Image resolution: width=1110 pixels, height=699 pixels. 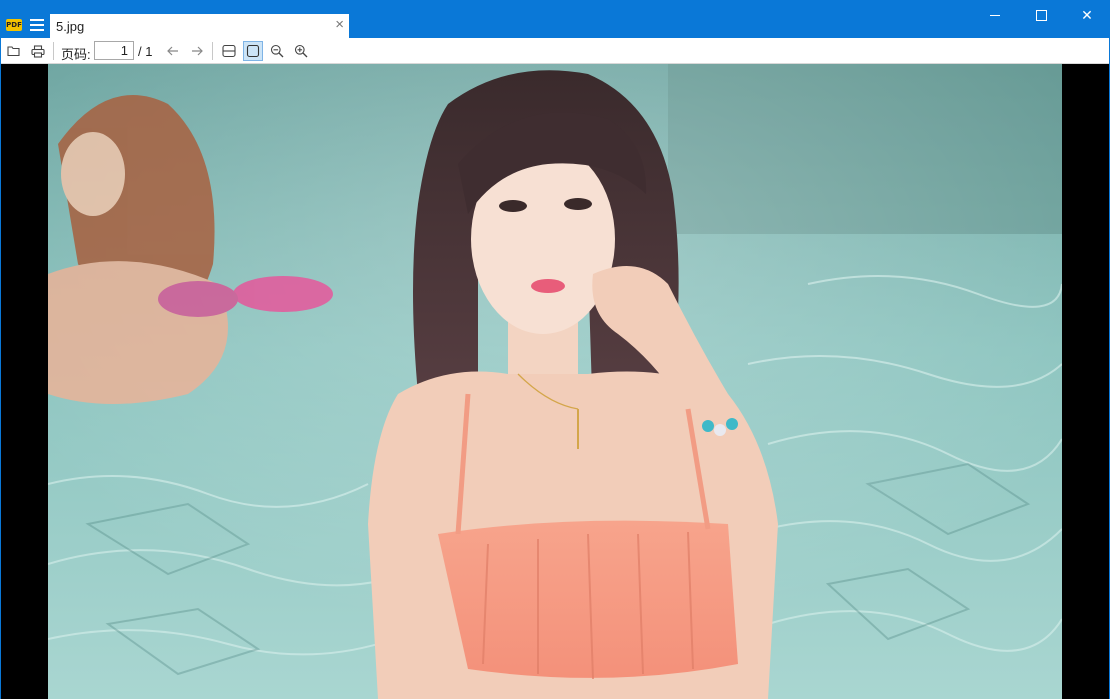 What do you see at coordinates (14, 25) in the screenshot?
I see `app-logo-icon: PDF` at bounding box center [14, 25].